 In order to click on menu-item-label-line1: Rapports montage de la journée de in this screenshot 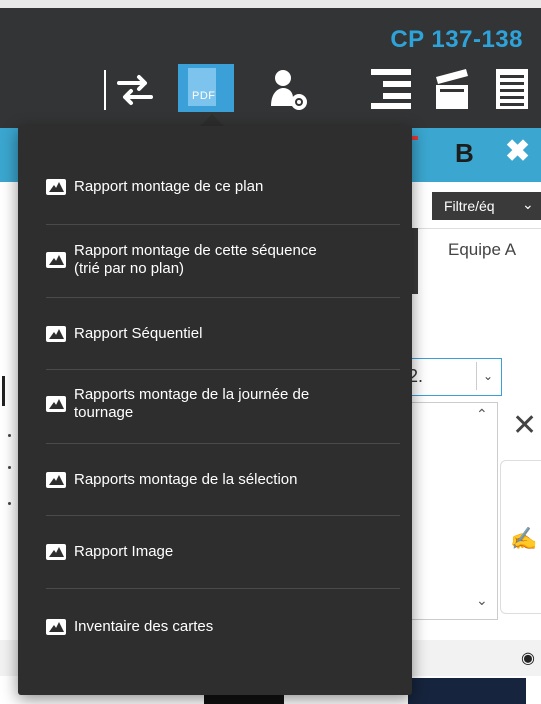, I will do `click(192, 394)`.